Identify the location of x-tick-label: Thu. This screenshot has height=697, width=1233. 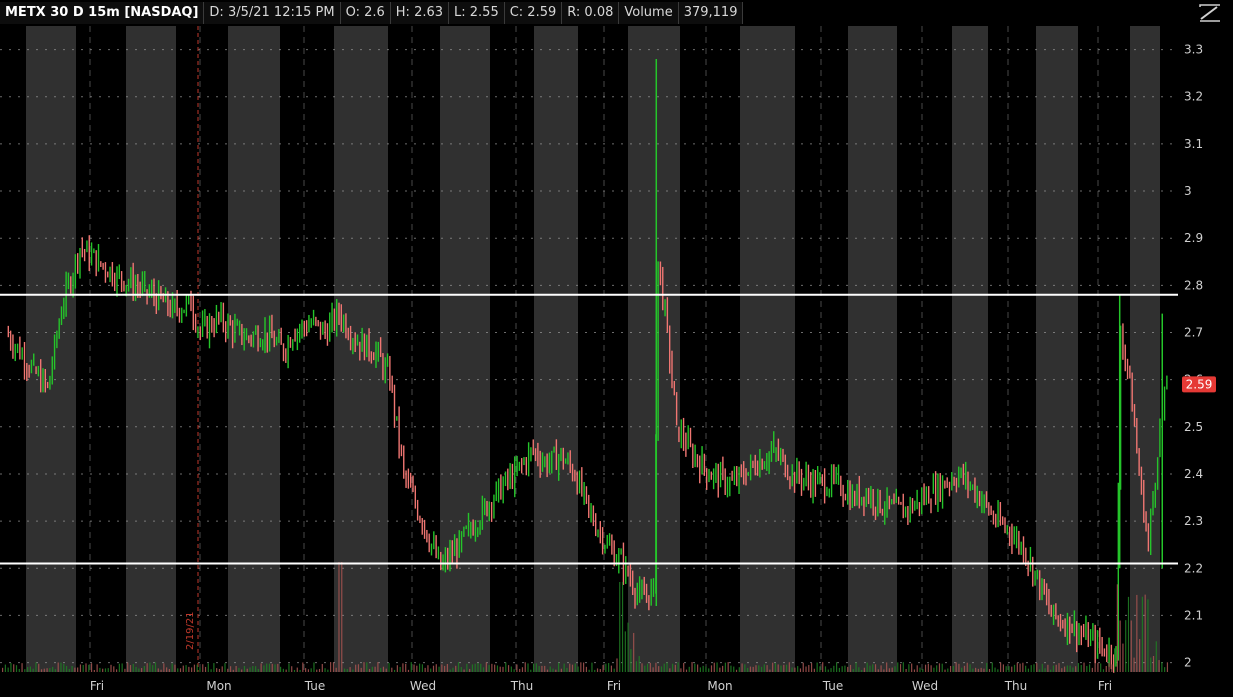
(522, 686).